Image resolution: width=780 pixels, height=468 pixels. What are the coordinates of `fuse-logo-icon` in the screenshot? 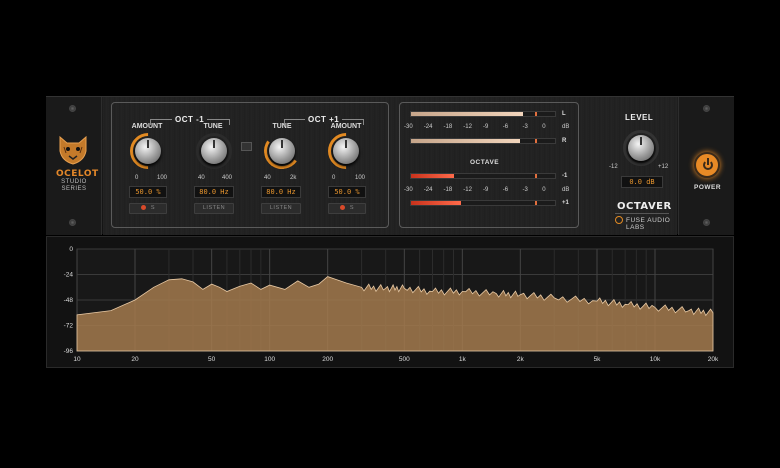 It's located at (619, 220).